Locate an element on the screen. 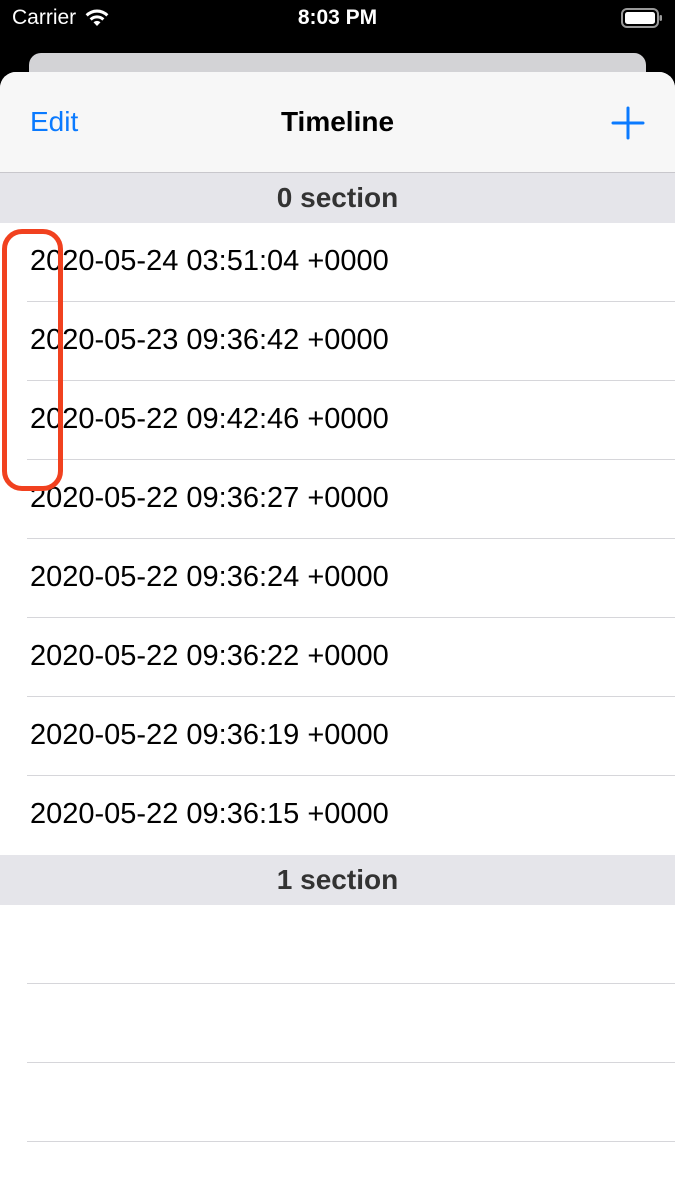 Image resolution: width=675 pixels, height=1200 pixels. table-row: 2020-05-22 09:36:19 +0000 is located at coordinates (337, 736).